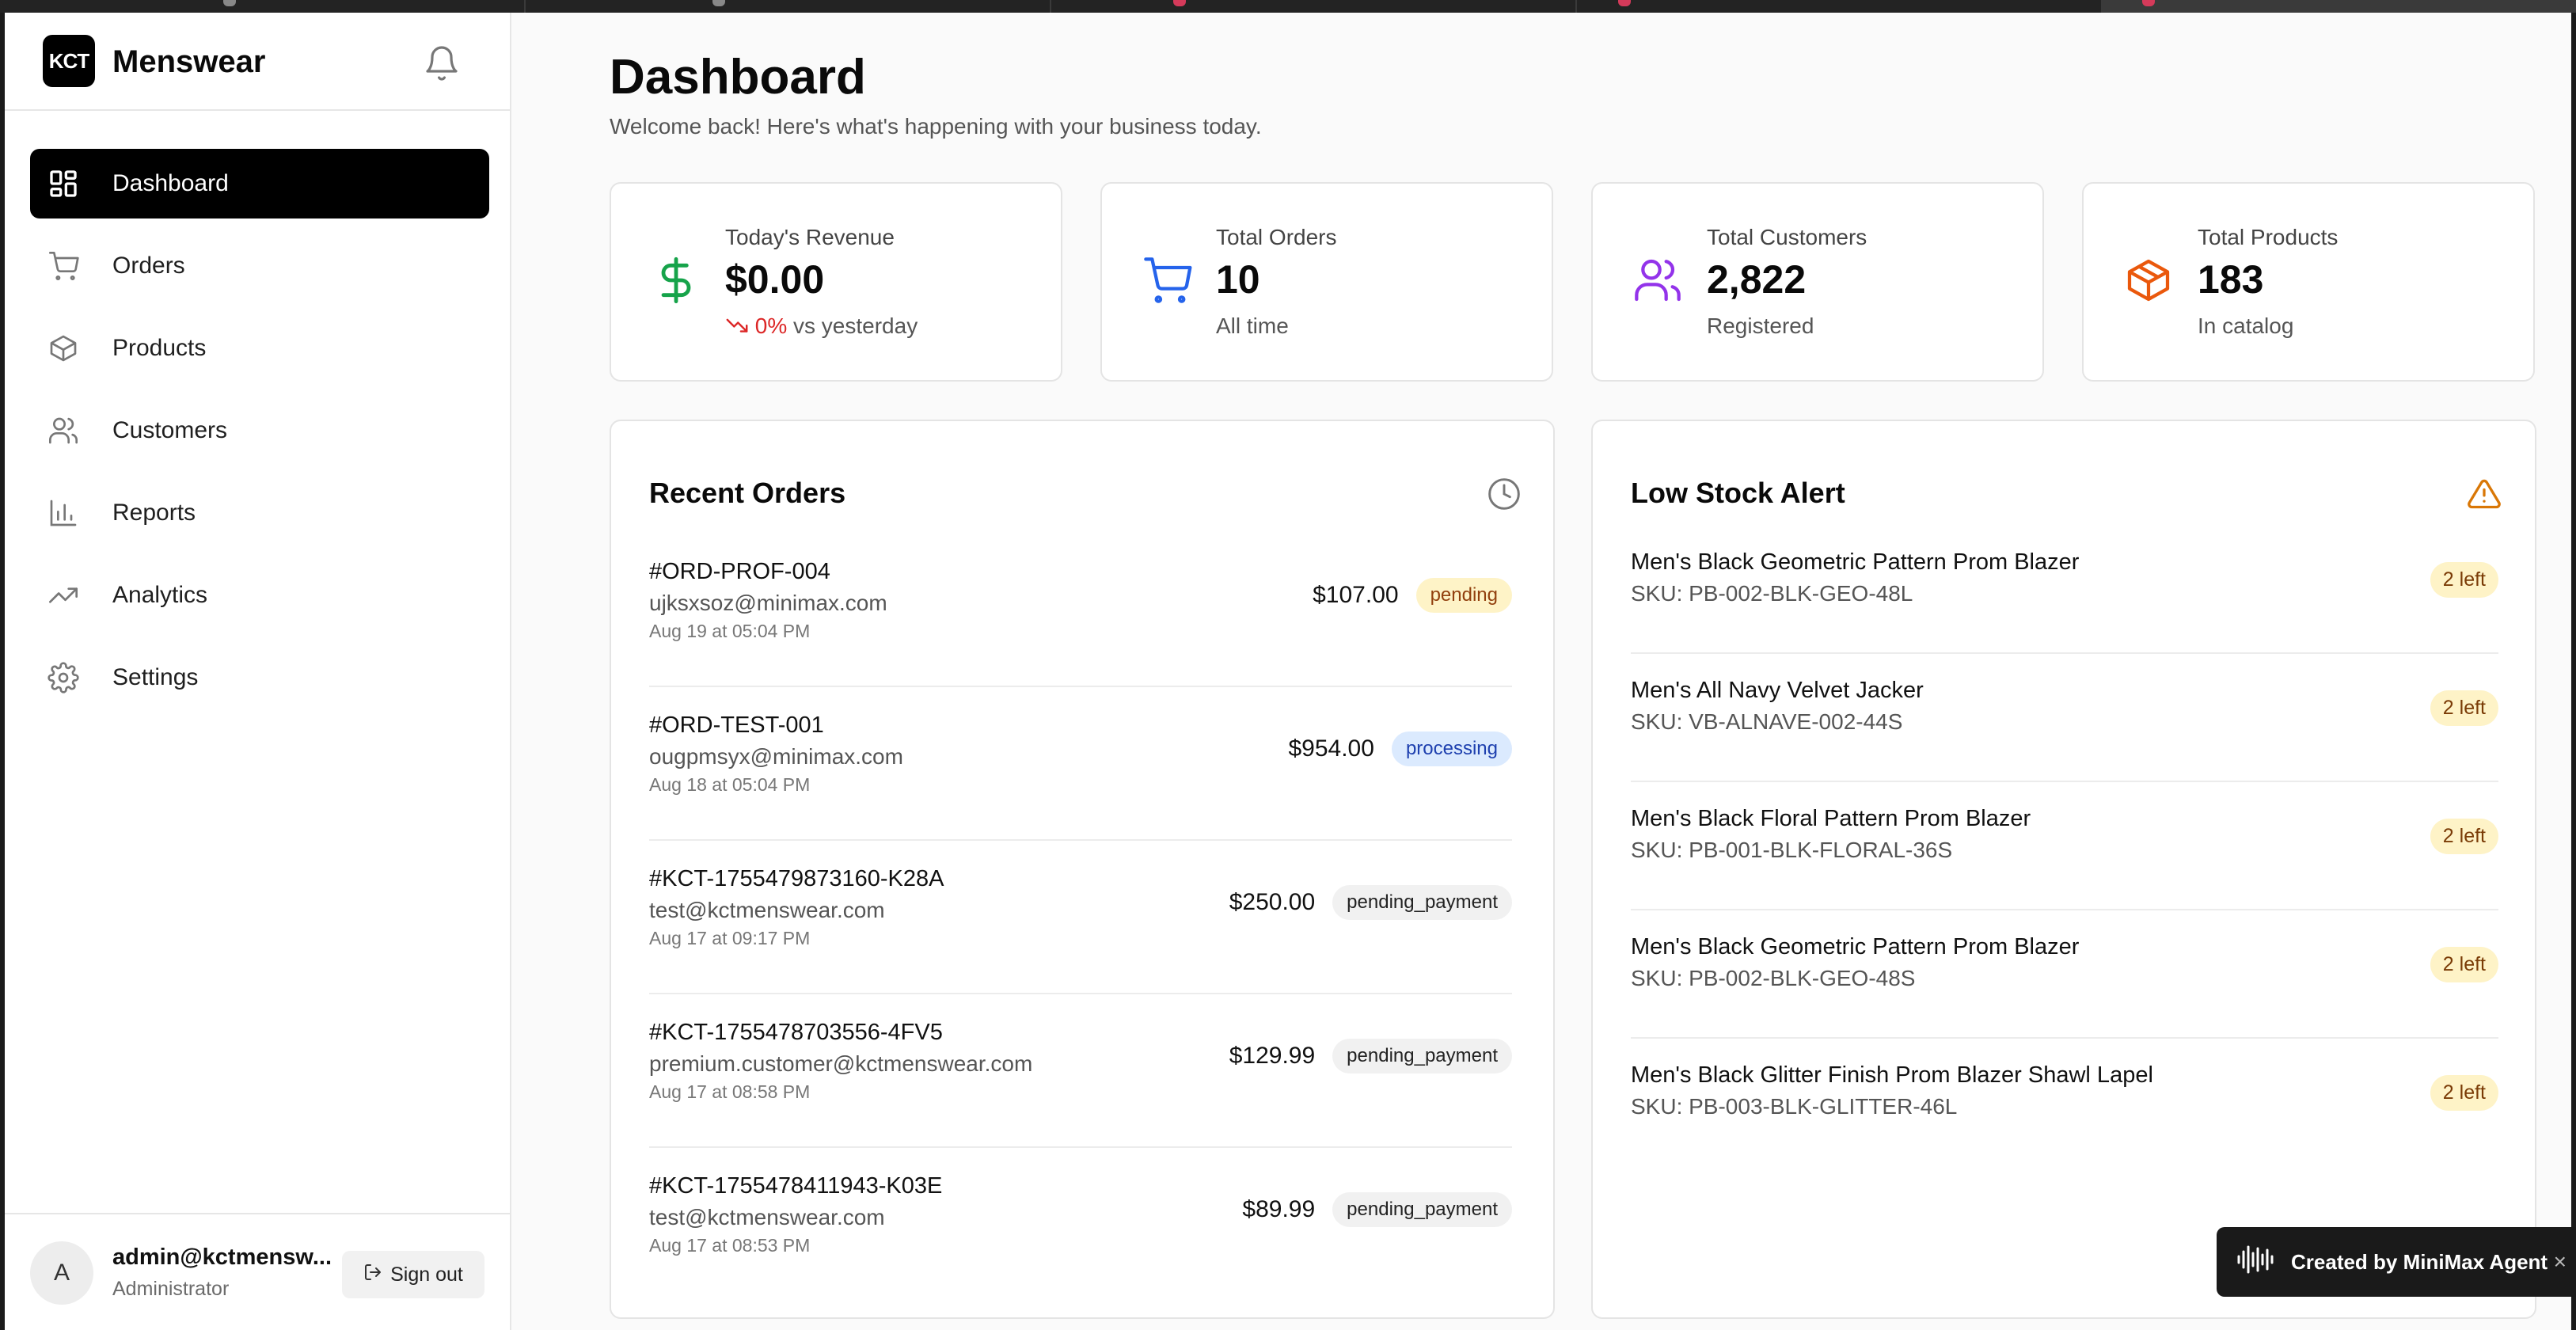  What do you see at coordinates (1276, 237) in the screenshot?
I see `stat-label: Total Orders` at bounding box center [1276, 237].